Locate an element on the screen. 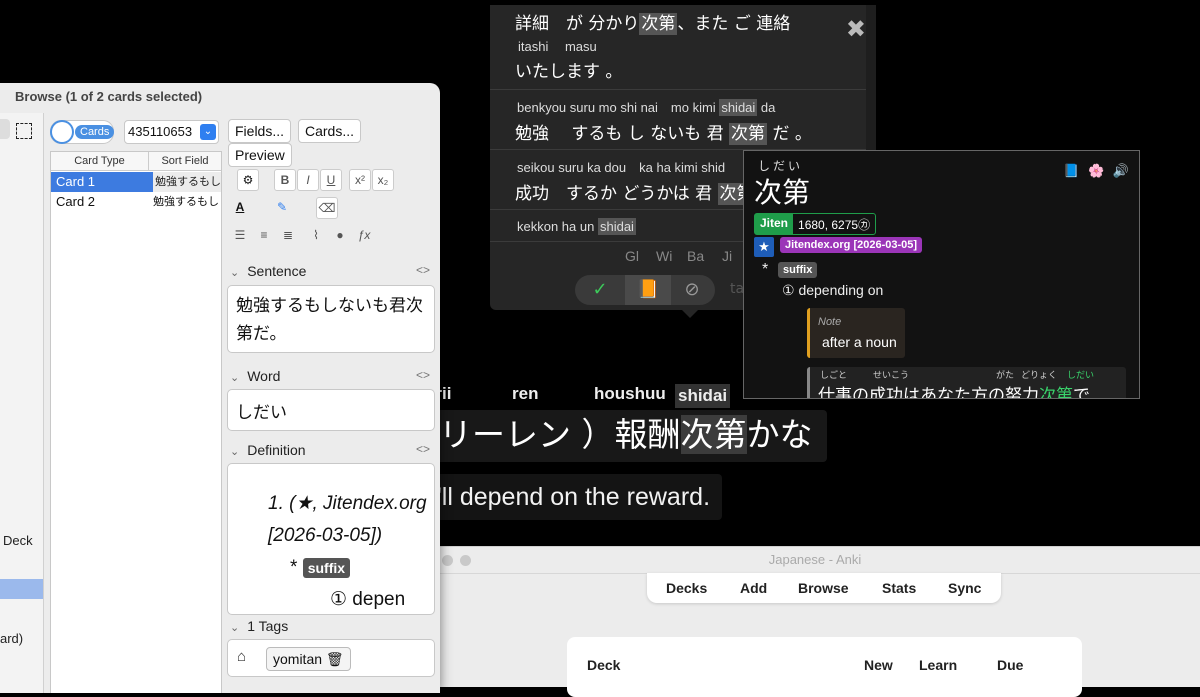  blocked-icon: ⊘ is located at coordinates (692, 290).